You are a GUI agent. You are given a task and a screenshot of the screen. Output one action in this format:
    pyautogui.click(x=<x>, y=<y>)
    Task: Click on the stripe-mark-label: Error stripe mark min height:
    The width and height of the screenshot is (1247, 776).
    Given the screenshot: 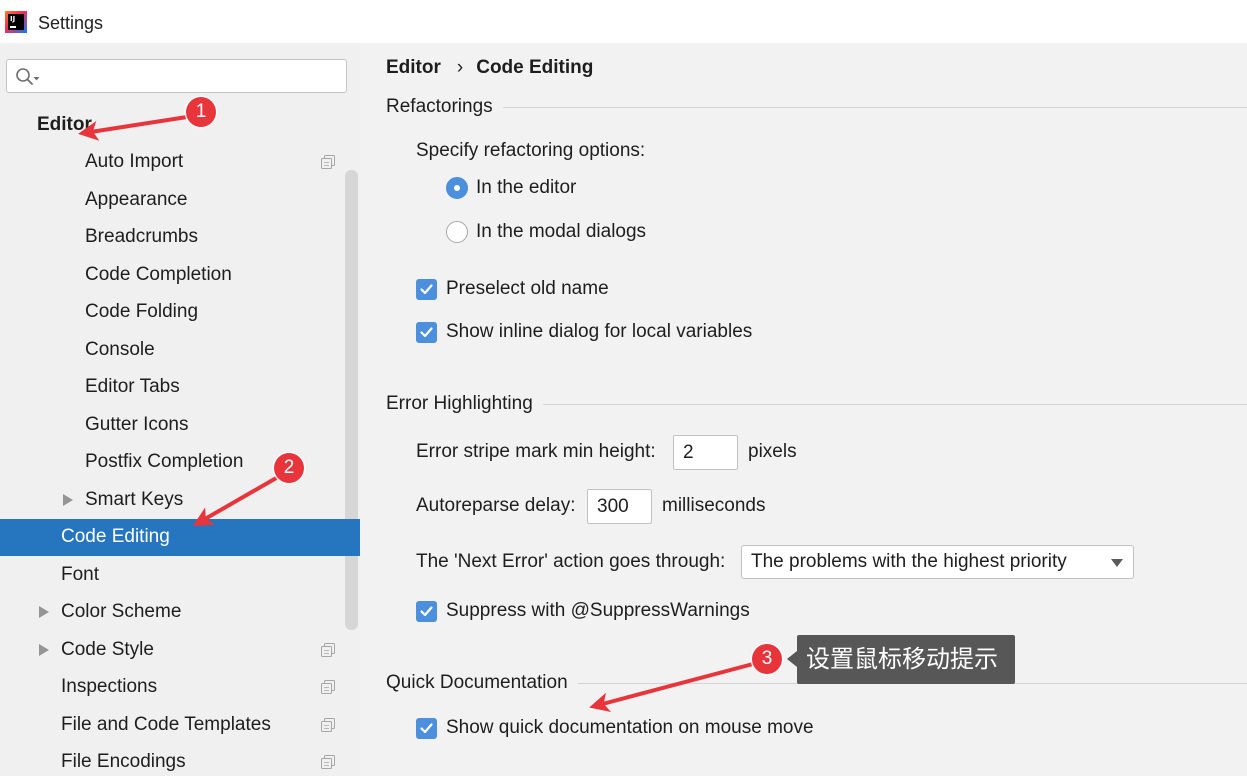 What is the action you would take?
    pyautogui.click(x=536, y=451)
    